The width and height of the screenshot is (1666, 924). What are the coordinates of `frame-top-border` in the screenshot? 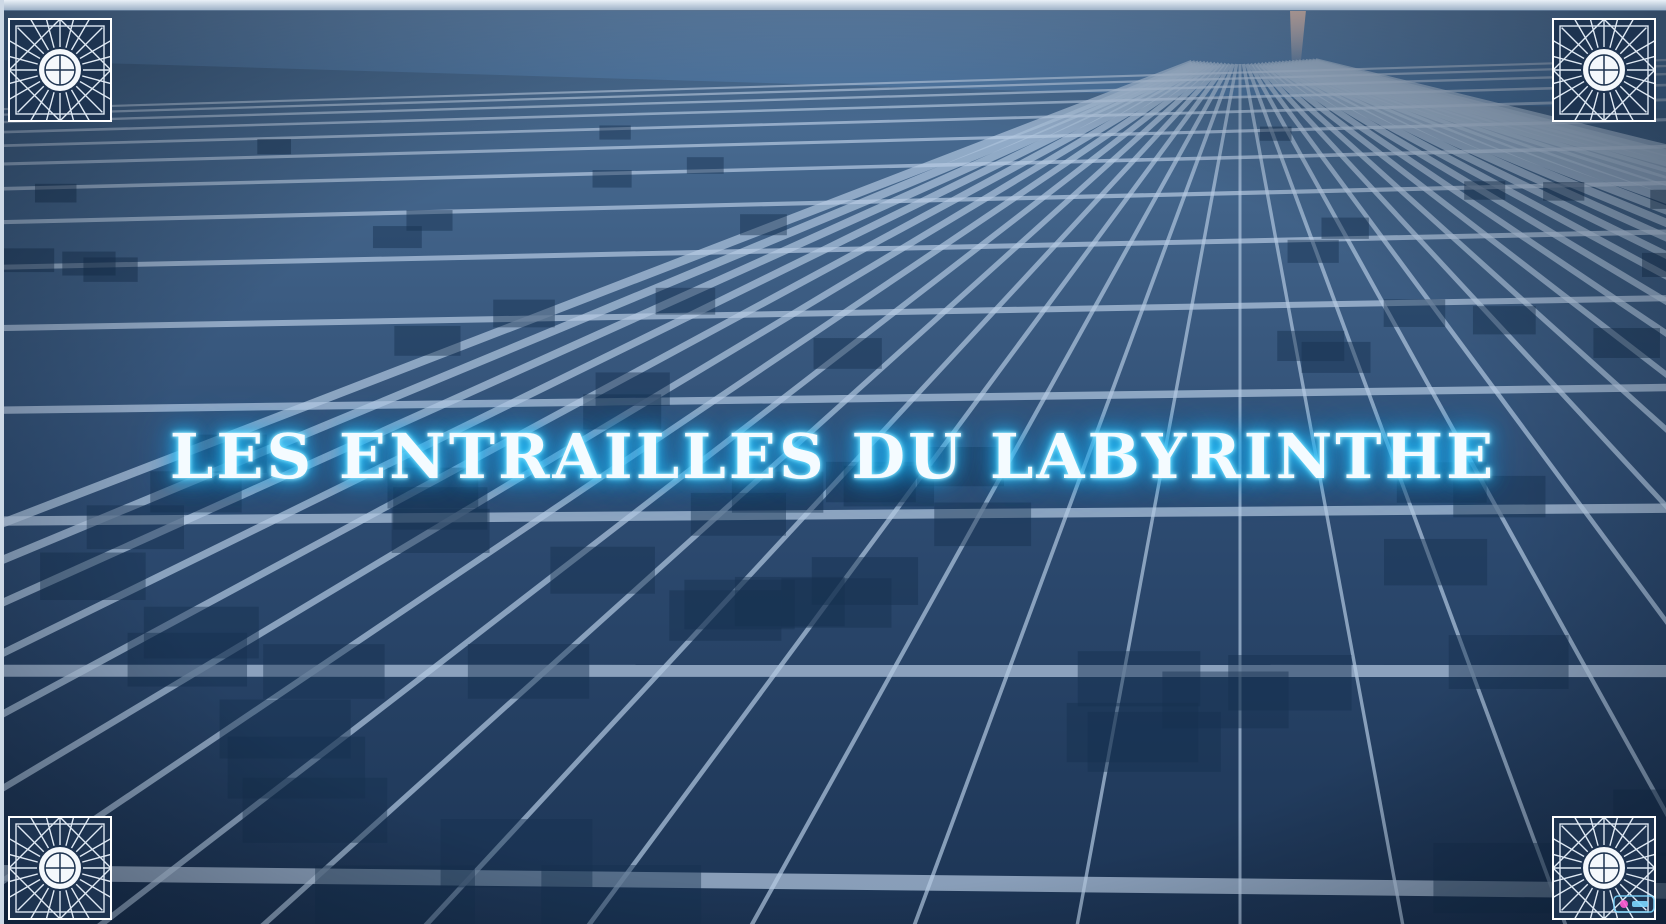 It's located at (833, 5).